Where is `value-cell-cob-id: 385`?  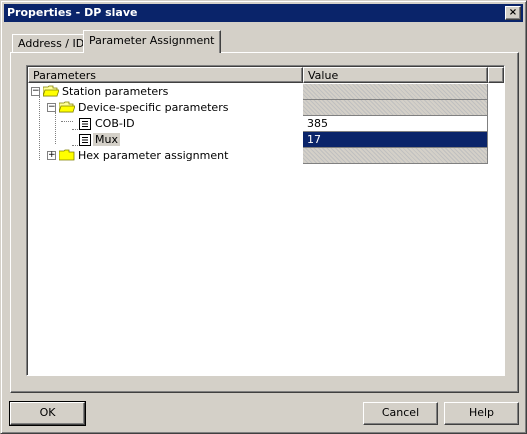
value-cell-cob-id: 385 is located at coordinates (395, 124).